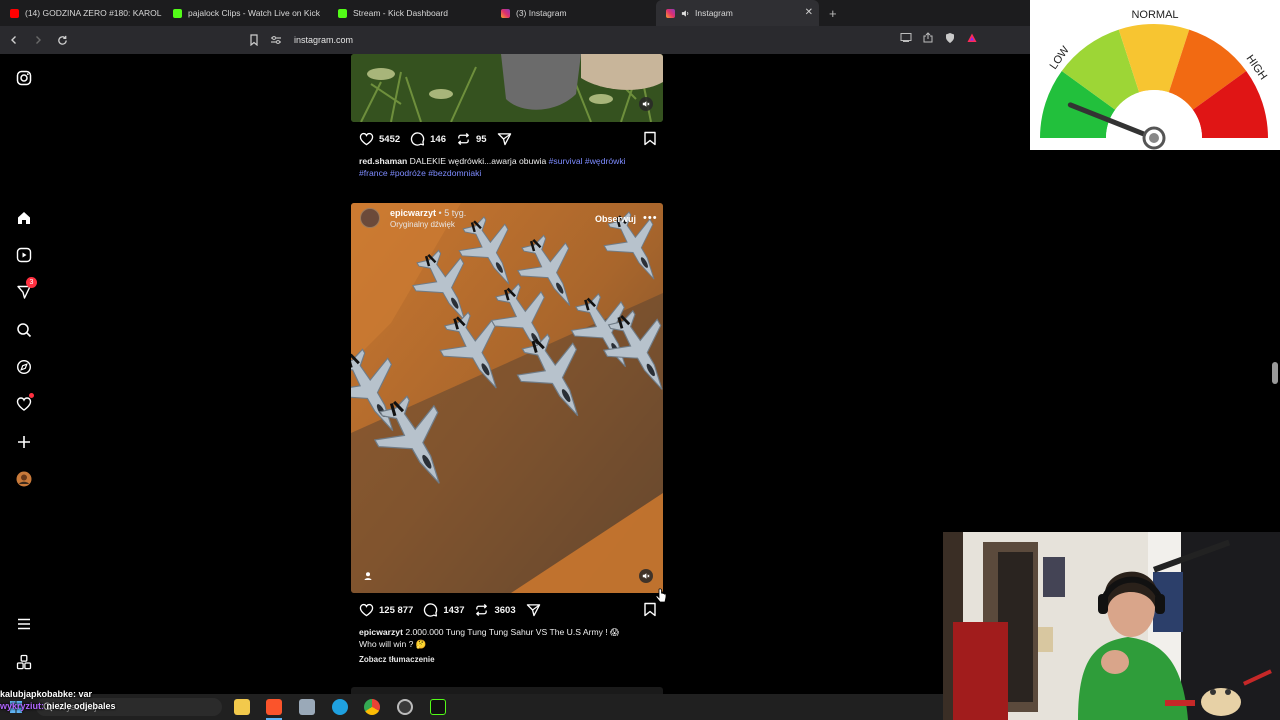 This screenshot has height=720, width=1280. I want to click on like-button: 5452, so click(379, 139).